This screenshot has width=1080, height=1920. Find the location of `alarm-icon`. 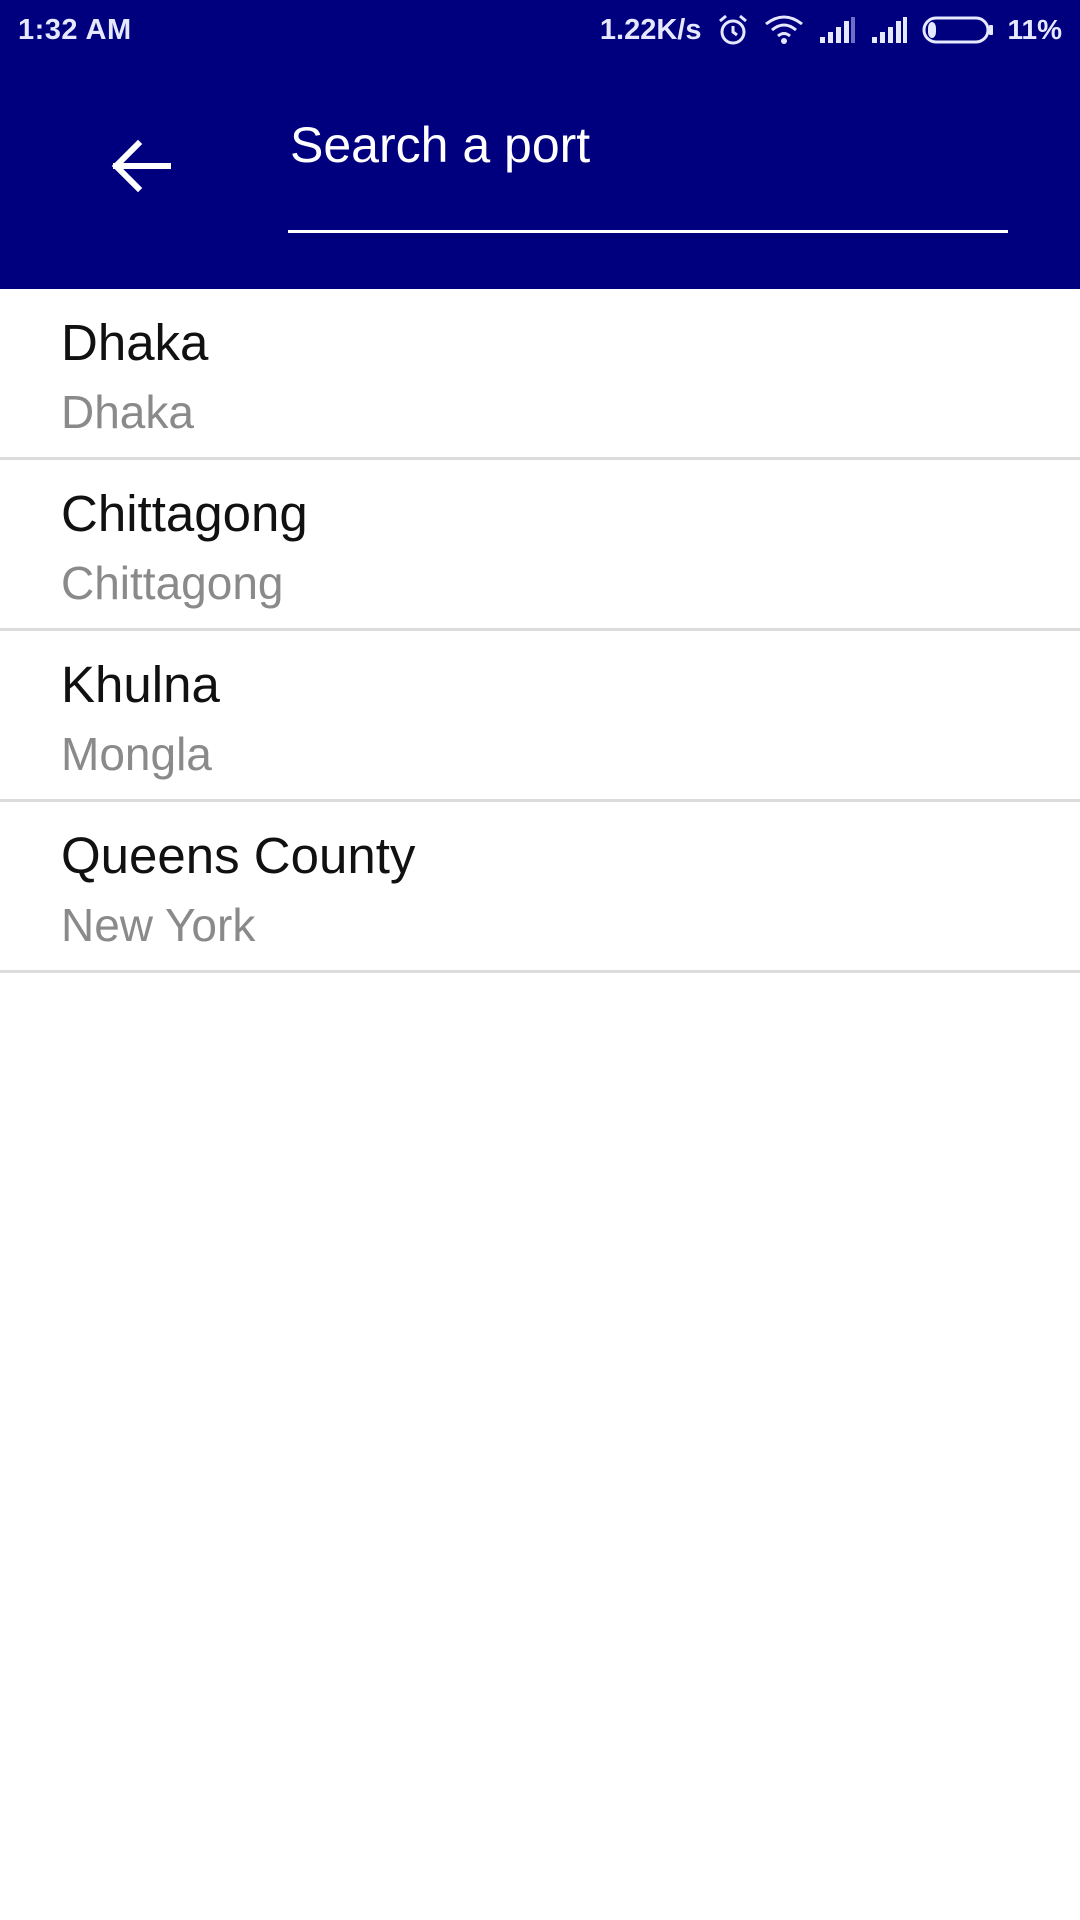

alarm-icon is located at coordinates (733, 30).